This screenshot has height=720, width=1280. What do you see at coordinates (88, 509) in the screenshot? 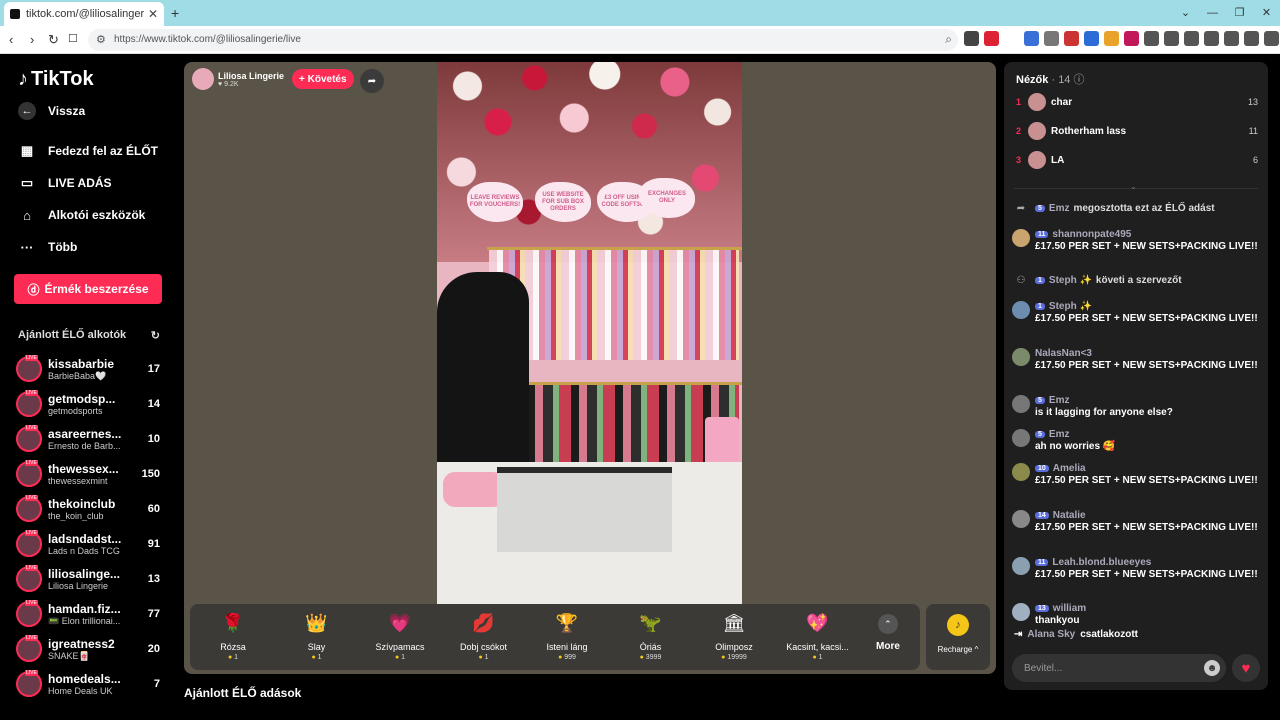
I see `recommended-creator-item: LIVE thekoinclub the_koin_club 60` at bounding box center [88, 509].